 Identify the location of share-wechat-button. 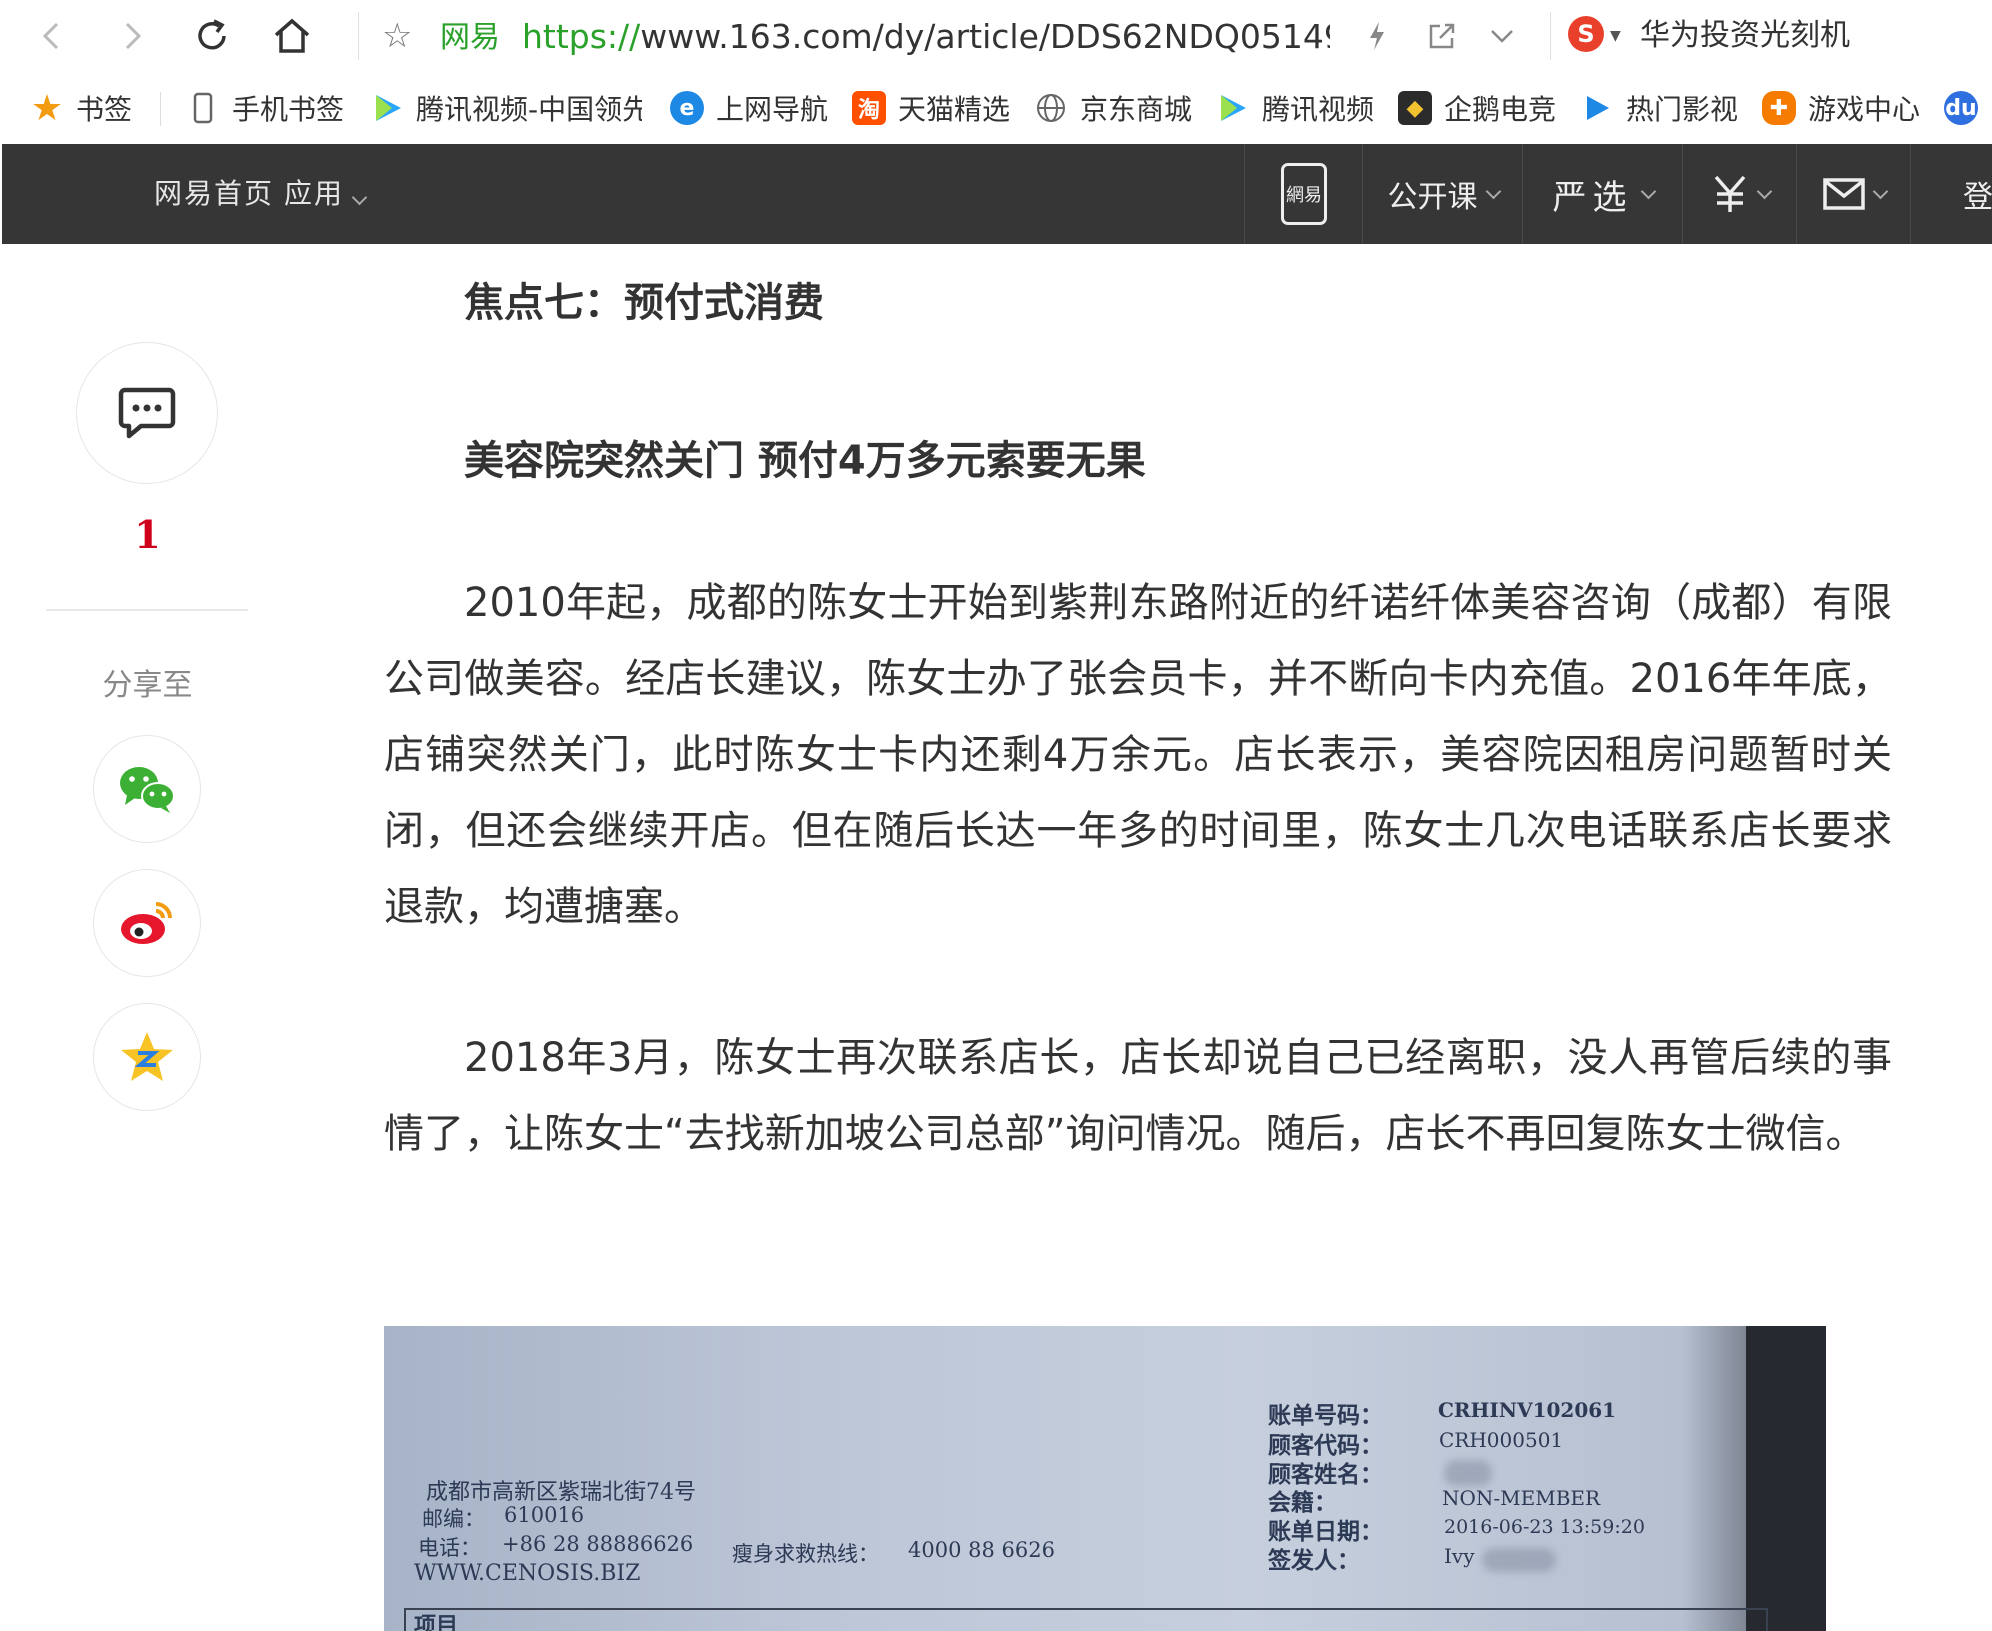
(147, 789).